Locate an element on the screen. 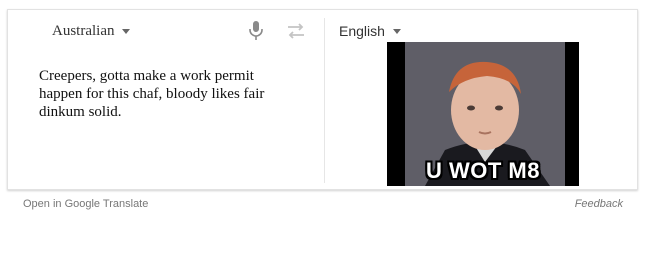  source-language-select: Australian is located at coordinates (91, 31).